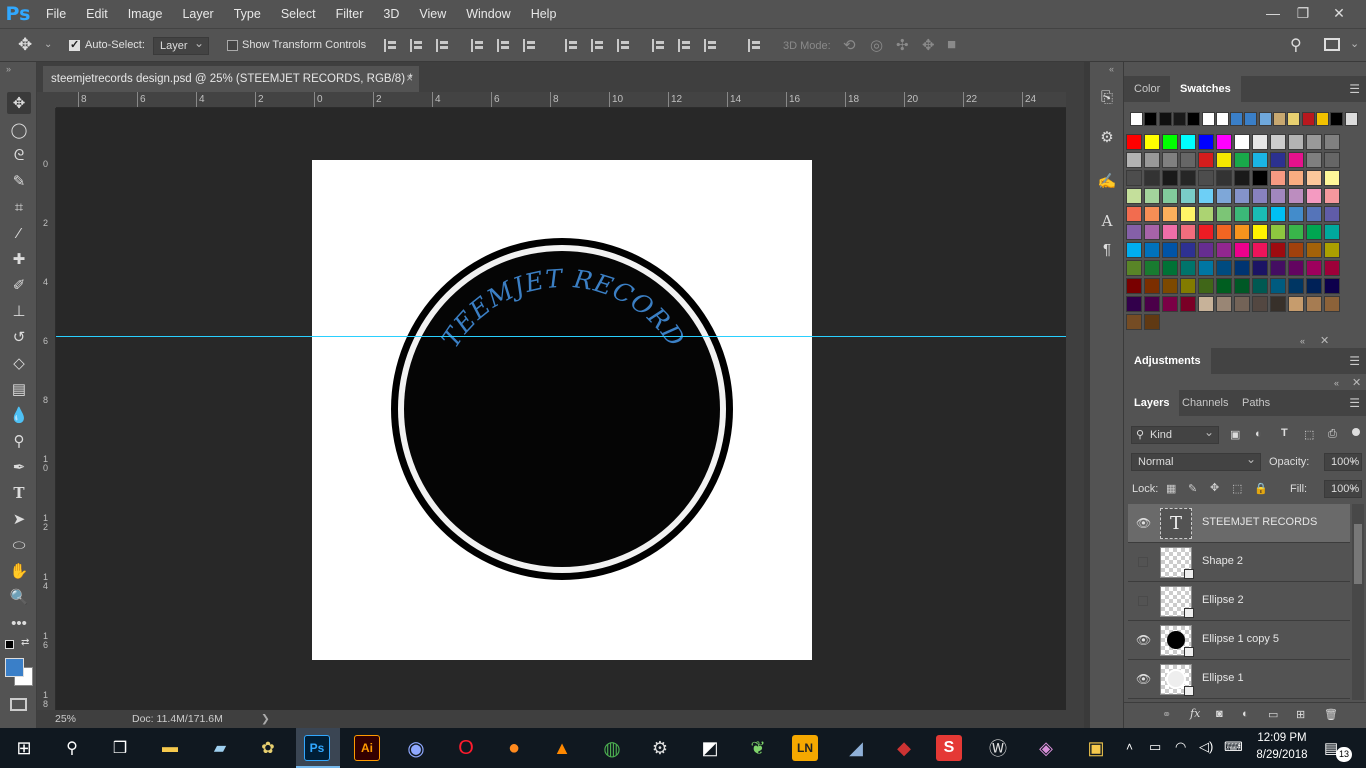 Image resolution: width=1366 pixels, height=768 pixels. I want to click on menu-edit: Edit, so click(97, 14).